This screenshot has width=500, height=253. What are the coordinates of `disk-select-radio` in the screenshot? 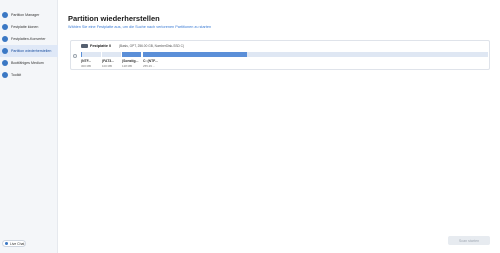 It's located at (75, 56).